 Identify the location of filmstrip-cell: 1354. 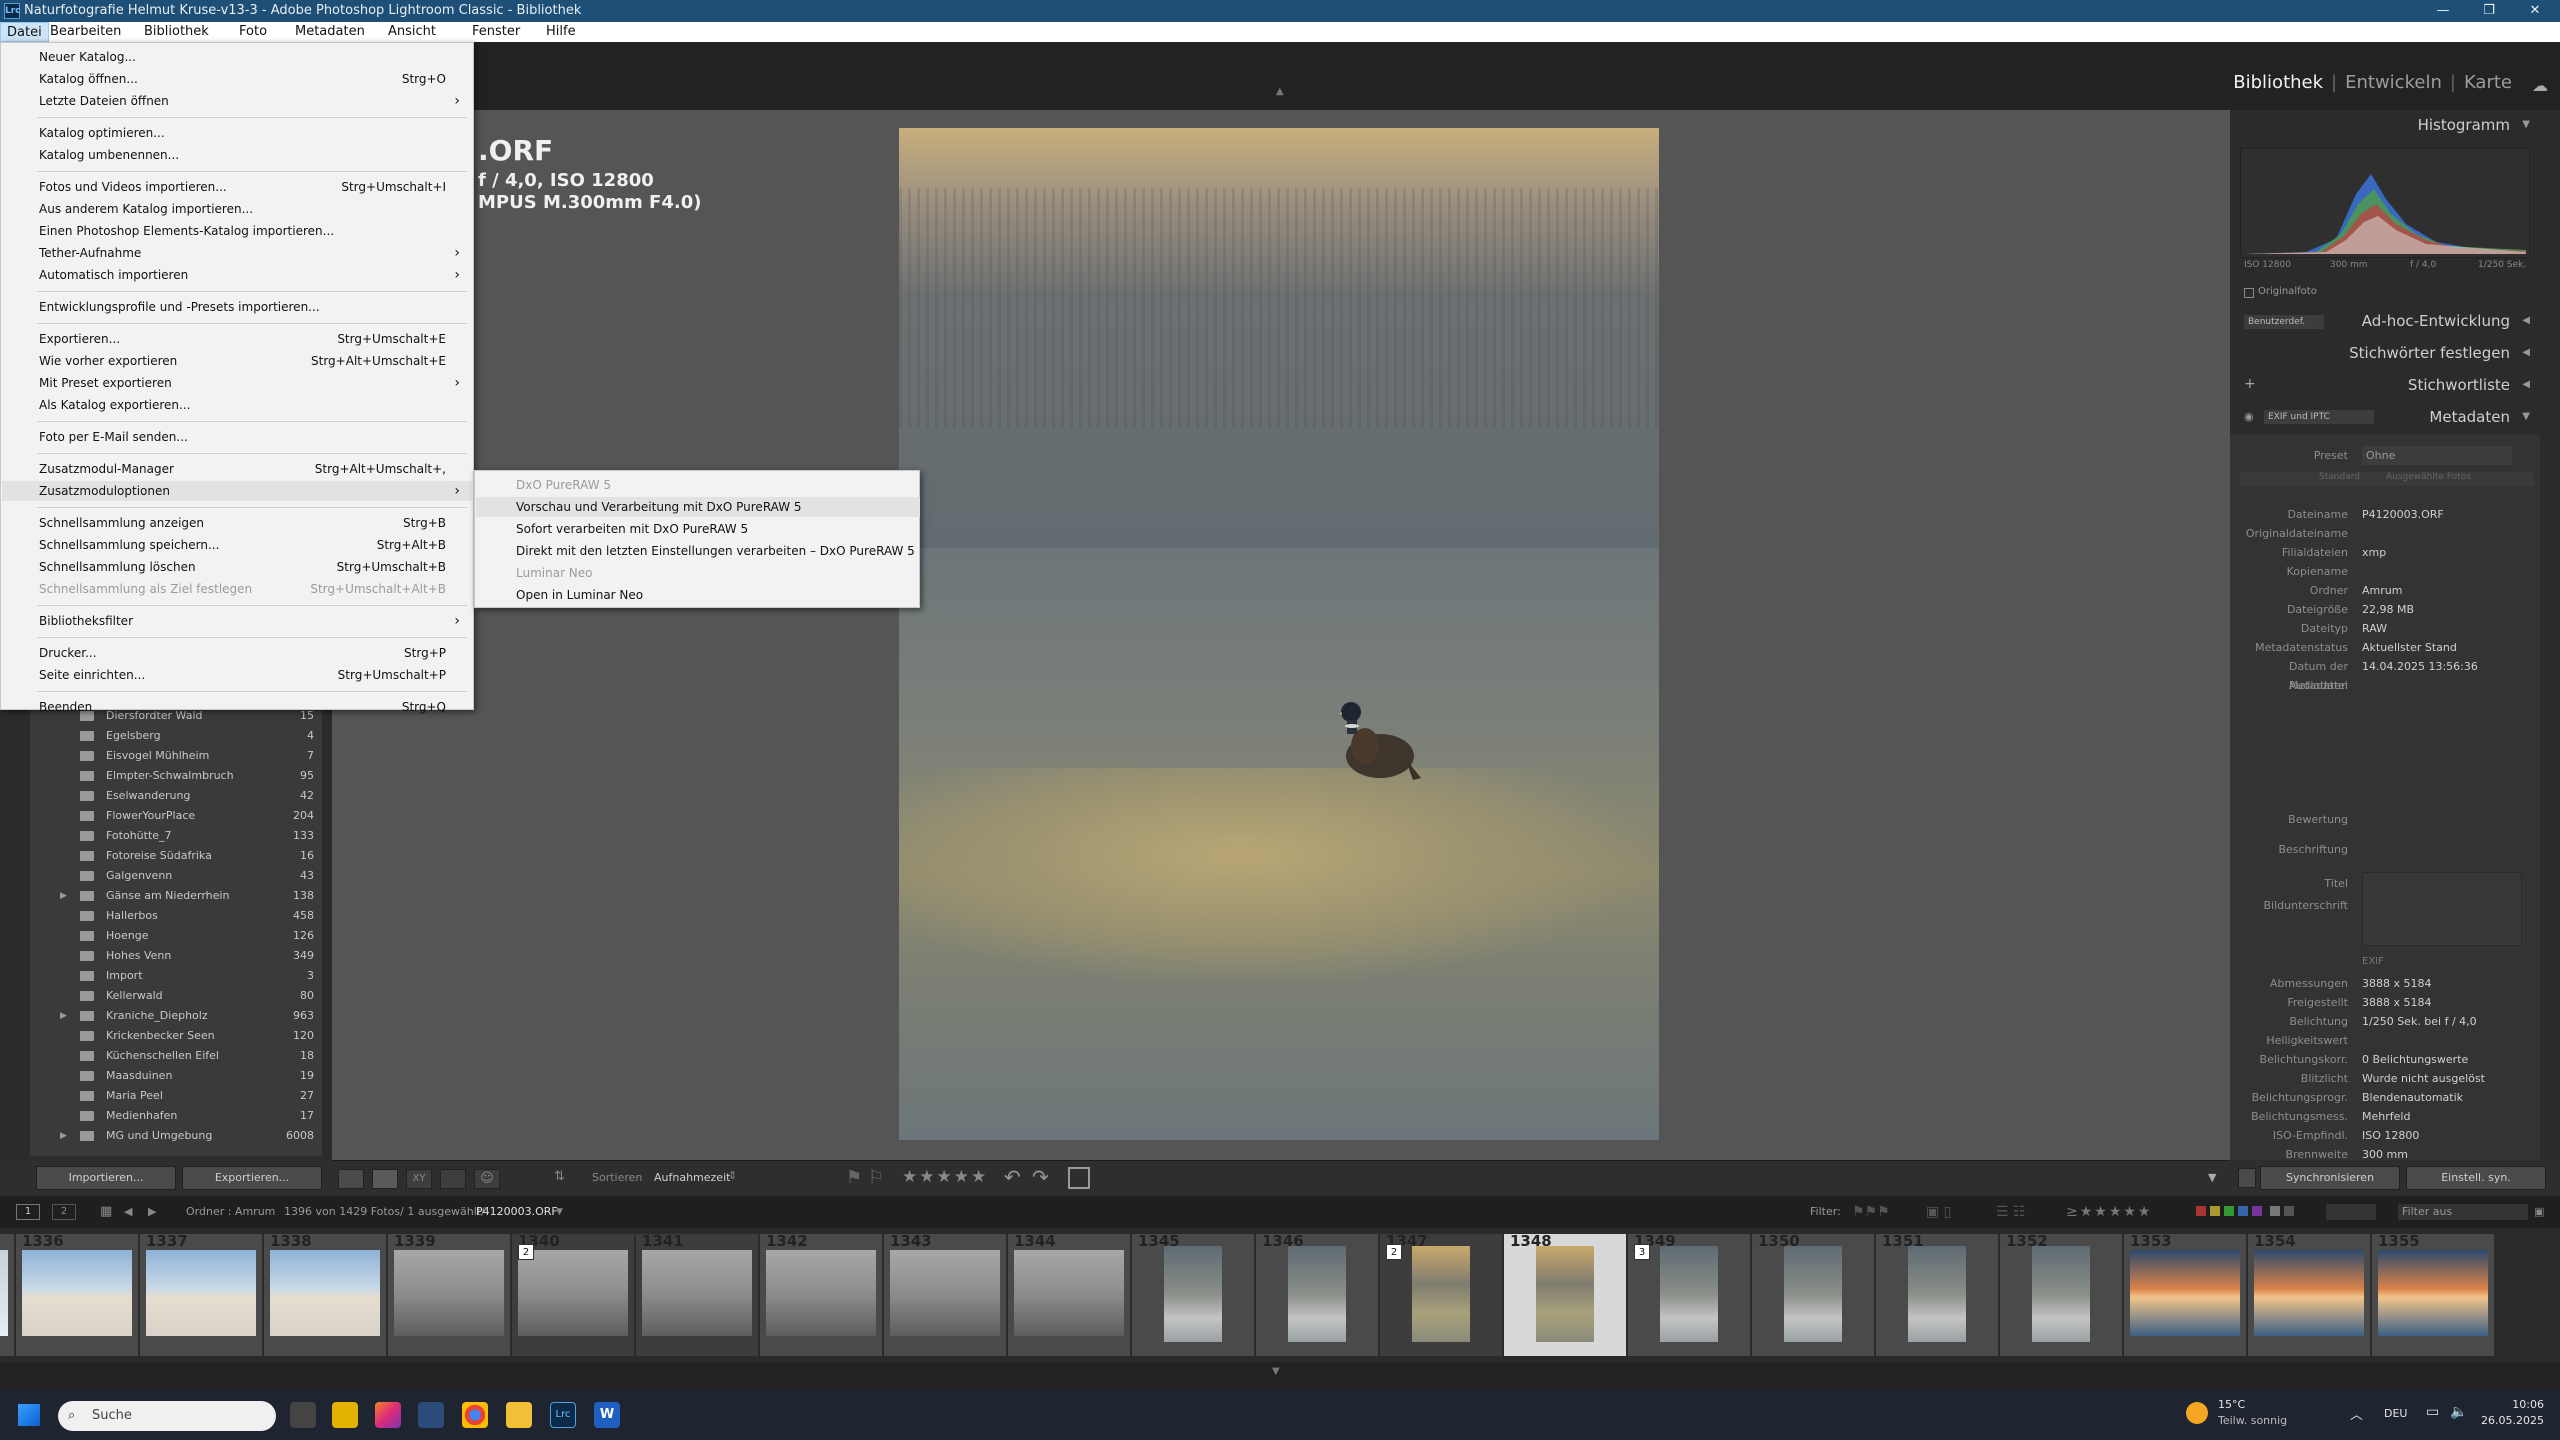
(2309, 1294).